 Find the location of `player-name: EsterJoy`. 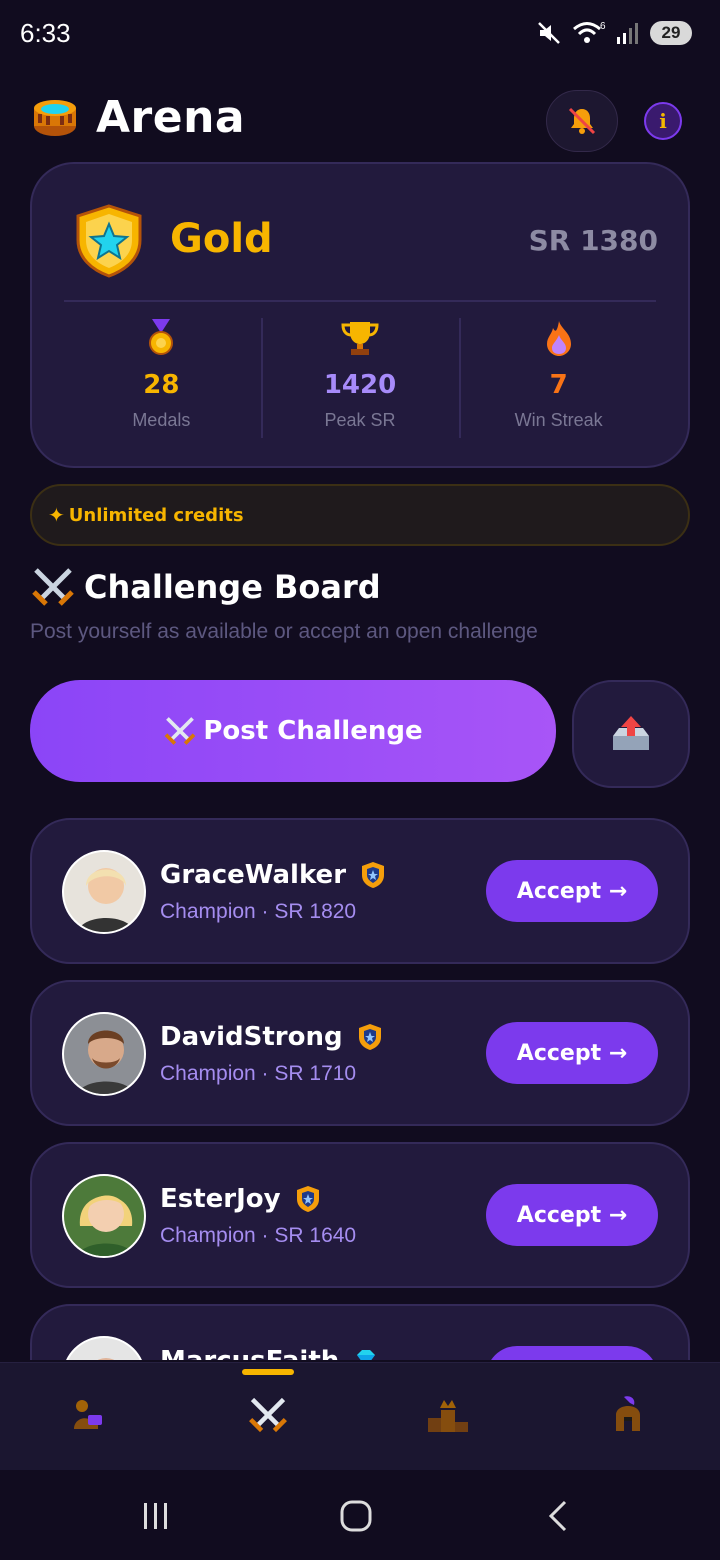

player-name: EsterJoy is located at coordinates (240, 1199).